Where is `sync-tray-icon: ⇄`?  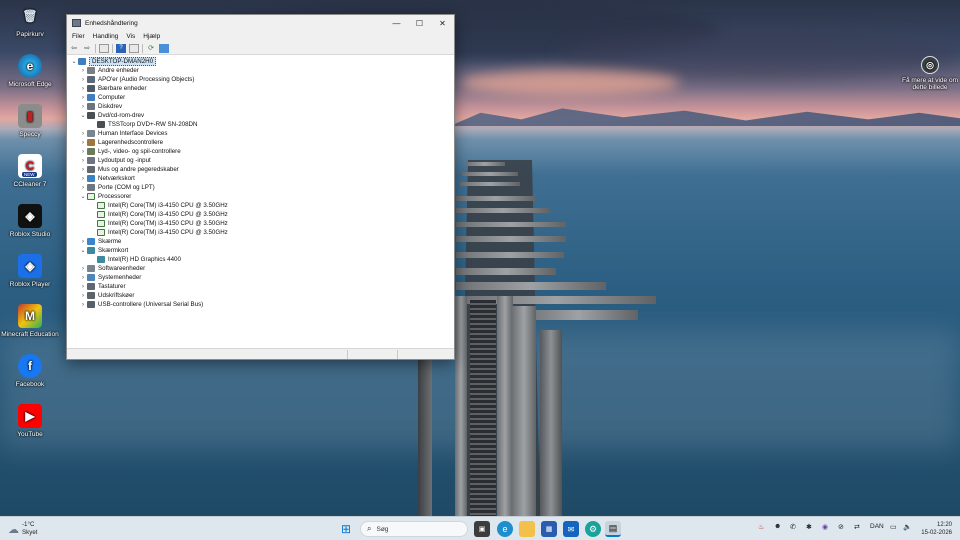 sync-tray-icon: ⇄ is located at coordinates (857, 527).